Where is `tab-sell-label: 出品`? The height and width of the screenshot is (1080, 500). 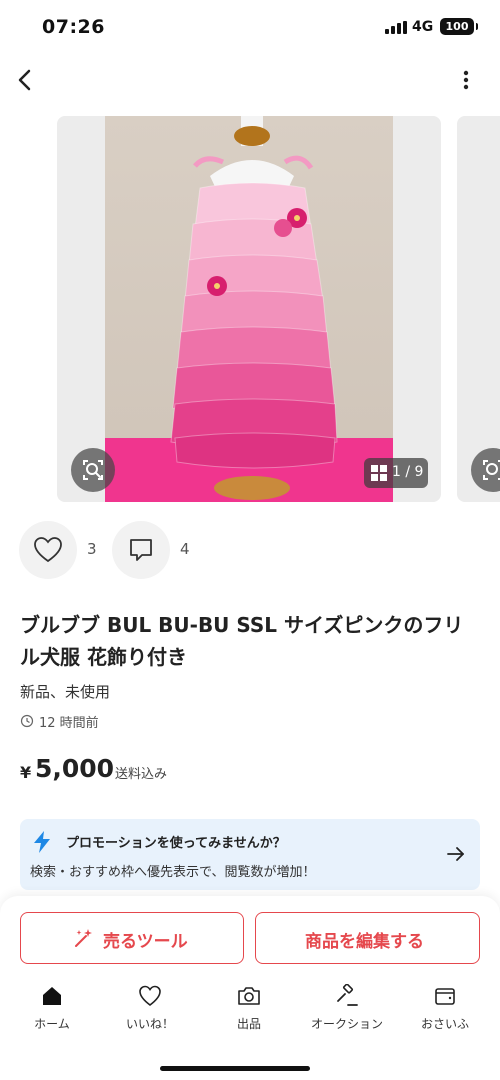 tab-sell-label: 出品 is located at coordinates (248, 1024).